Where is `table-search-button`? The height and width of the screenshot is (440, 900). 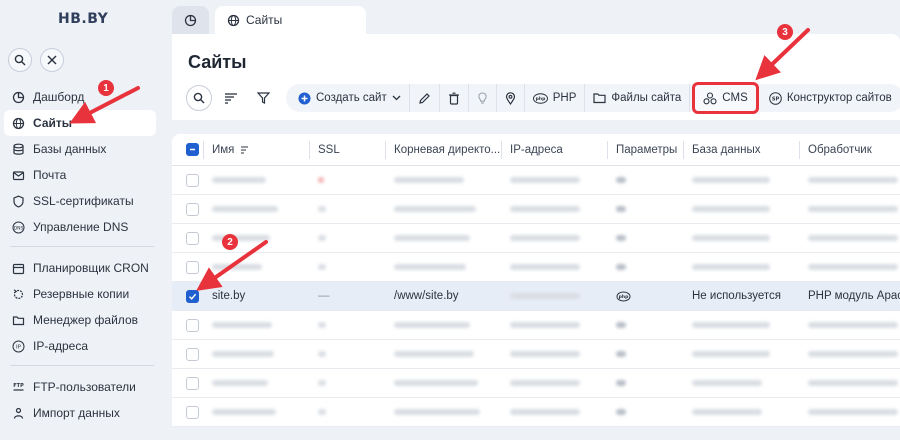
table-search-button is located at coordinates (199, 98).